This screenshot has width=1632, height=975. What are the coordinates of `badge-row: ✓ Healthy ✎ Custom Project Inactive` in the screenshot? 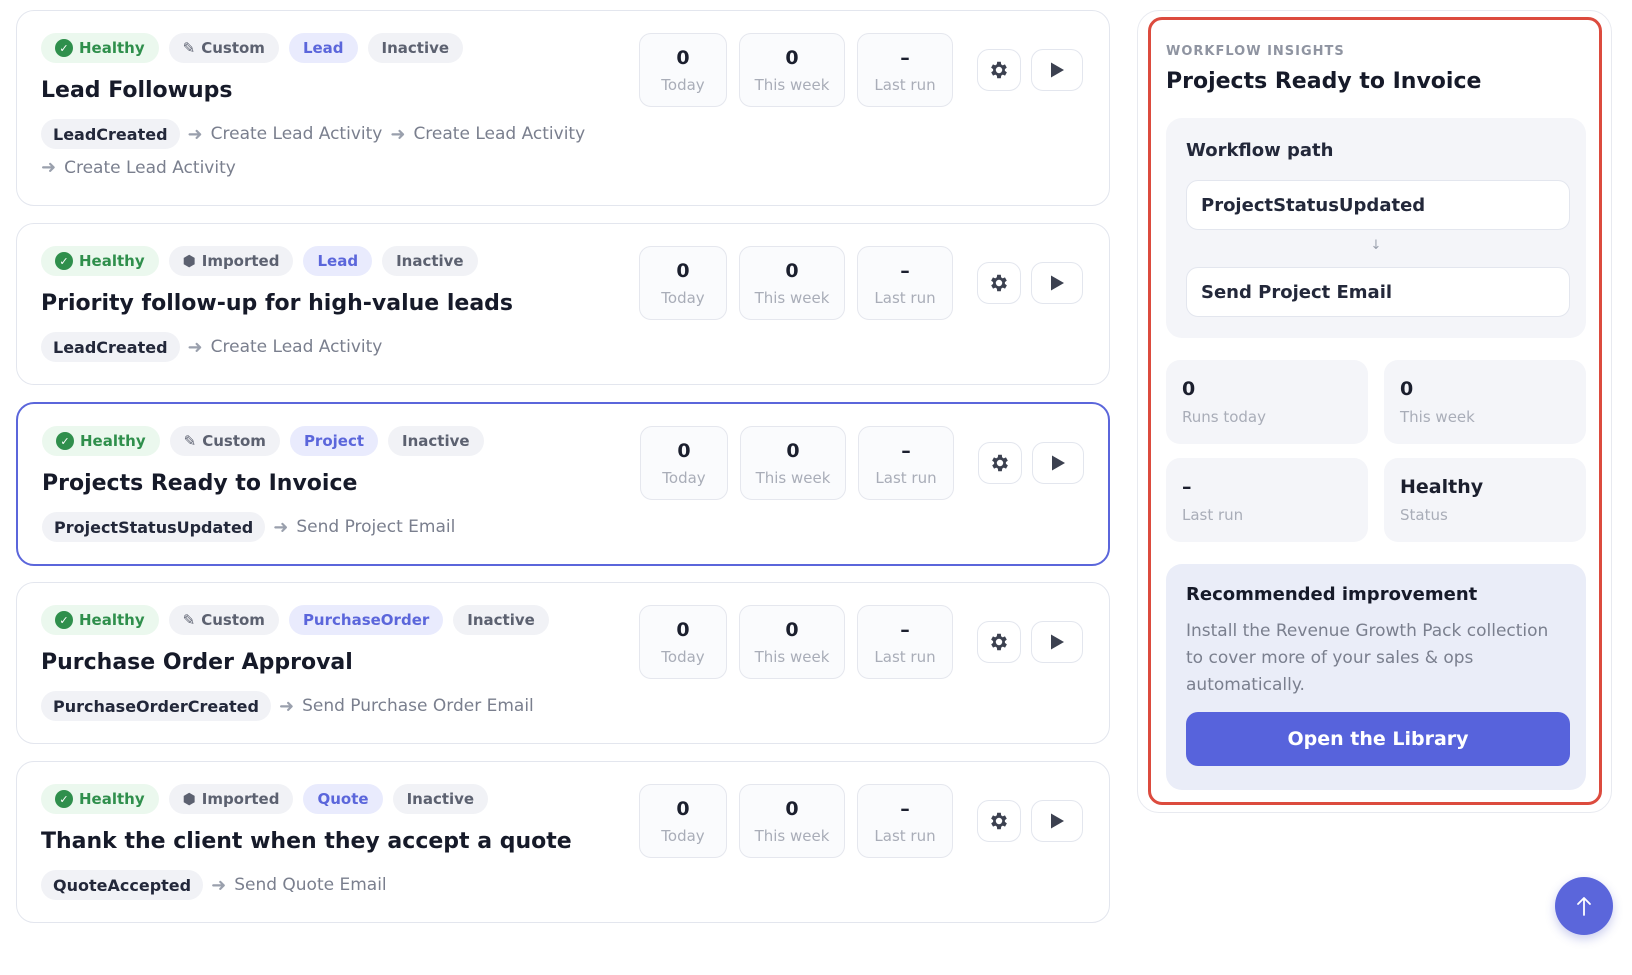 It's located at (337, 441).